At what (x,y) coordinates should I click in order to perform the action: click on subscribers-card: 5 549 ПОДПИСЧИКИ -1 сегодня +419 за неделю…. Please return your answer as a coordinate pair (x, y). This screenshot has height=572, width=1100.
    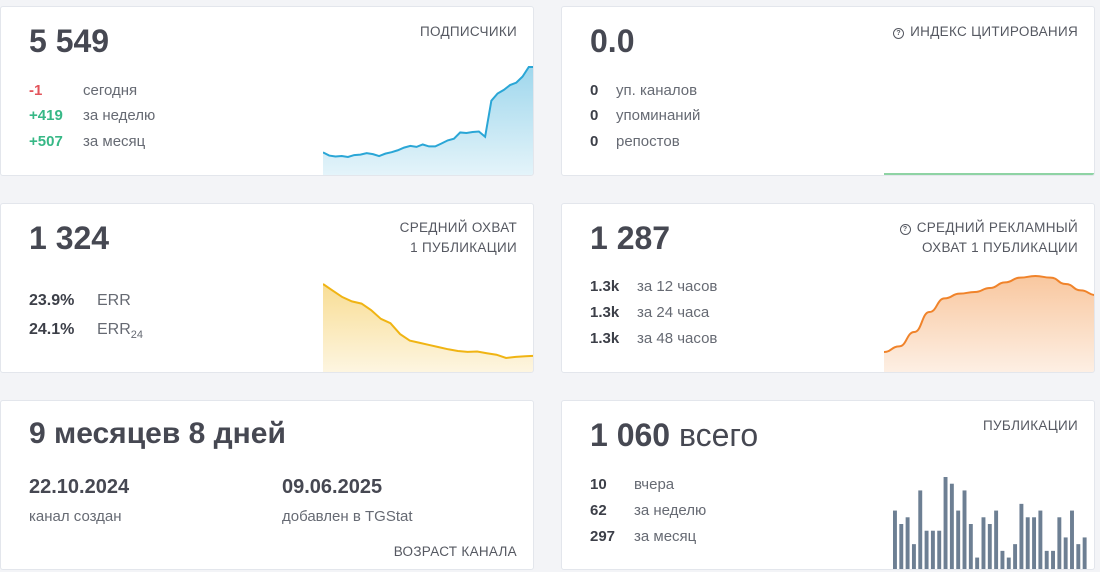
    Looking at the image, I should click on (267, 91).